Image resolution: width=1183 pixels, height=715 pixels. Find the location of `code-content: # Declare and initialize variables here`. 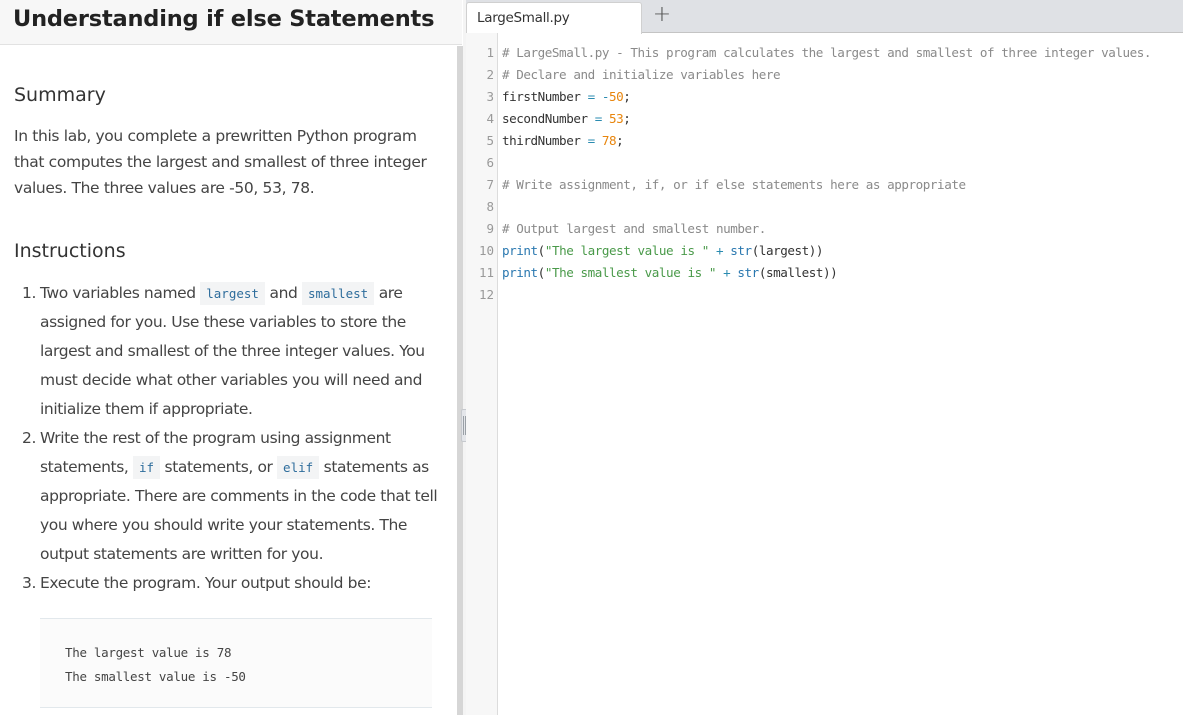

code-content: # Declare and initialize variables here is located at coordinates (839, 75).